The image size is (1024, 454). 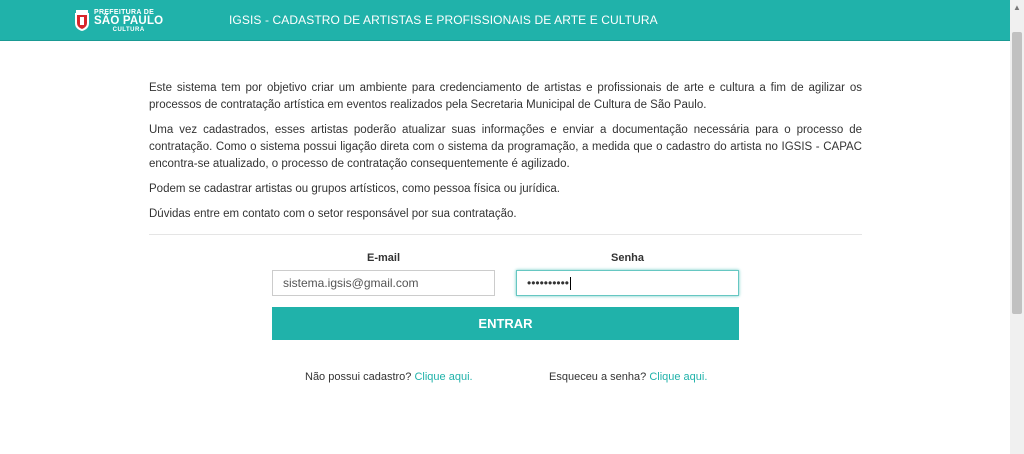 What do you see at coordinates (358, 377) in the screenshot?
I see `register-prompt-text: Não possui cadastro?` at bounding box center [358, 377].